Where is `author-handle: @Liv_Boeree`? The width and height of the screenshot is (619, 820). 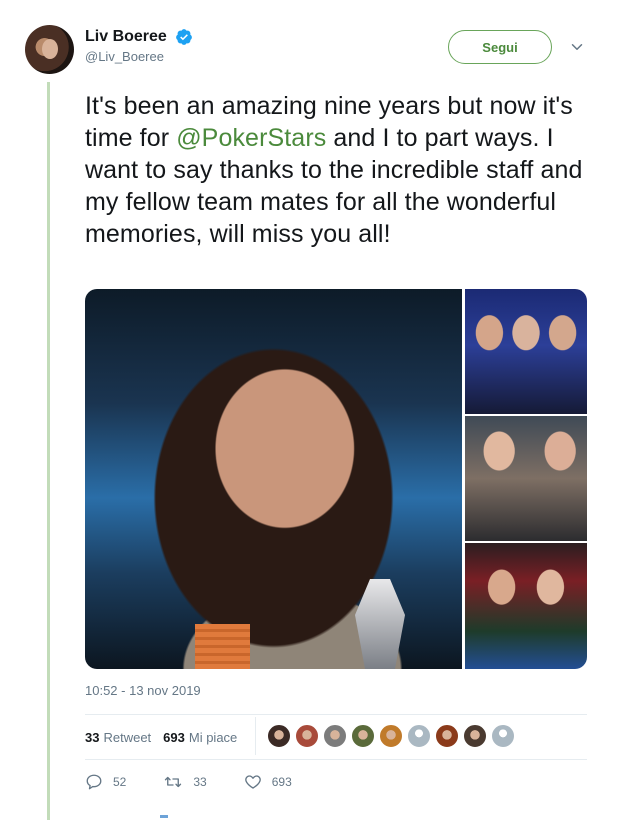 author-handle: @Liv_Boeree is located at coordinates (139, 56).